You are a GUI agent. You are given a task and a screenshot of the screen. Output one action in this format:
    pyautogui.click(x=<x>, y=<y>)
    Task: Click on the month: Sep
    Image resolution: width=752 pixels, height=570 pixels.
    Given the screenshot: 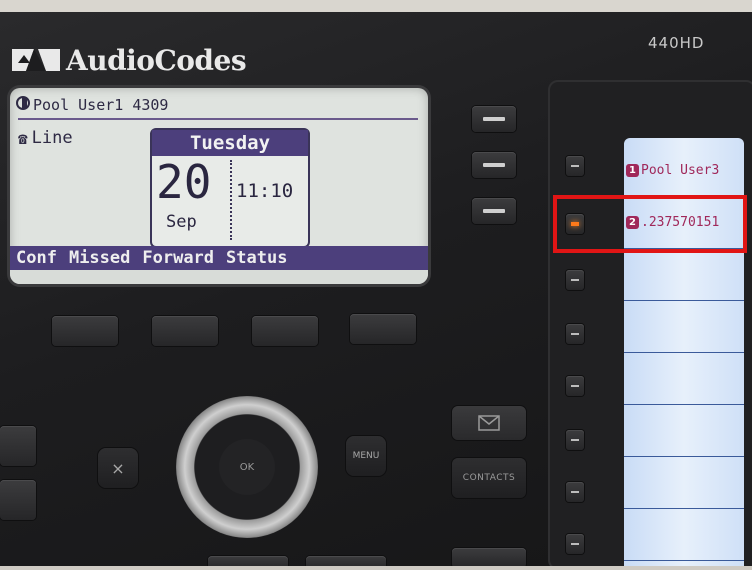 What is the action you would take?
    pyautogui.click(x=181, y=222)
    